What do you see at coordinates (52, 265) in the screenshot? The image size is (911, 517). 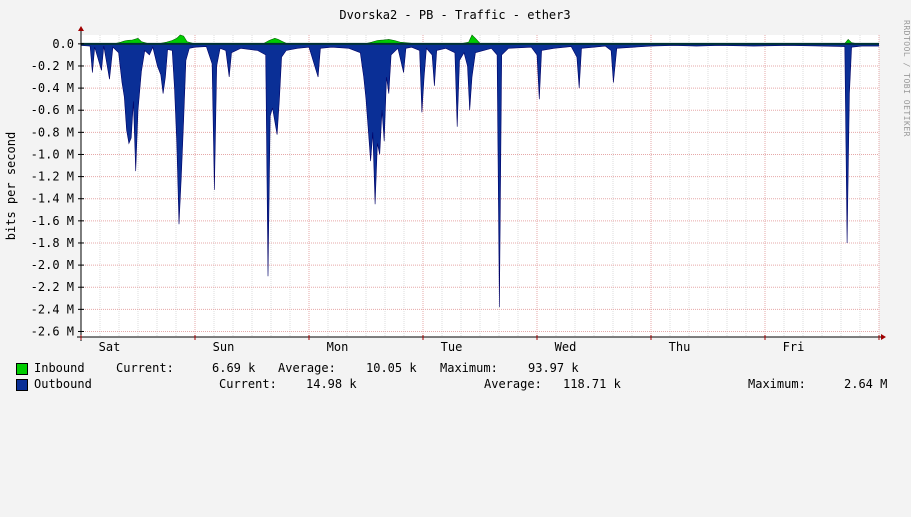 I see `y-tick-label: -2.0 M` at bounding box center [52, 265].